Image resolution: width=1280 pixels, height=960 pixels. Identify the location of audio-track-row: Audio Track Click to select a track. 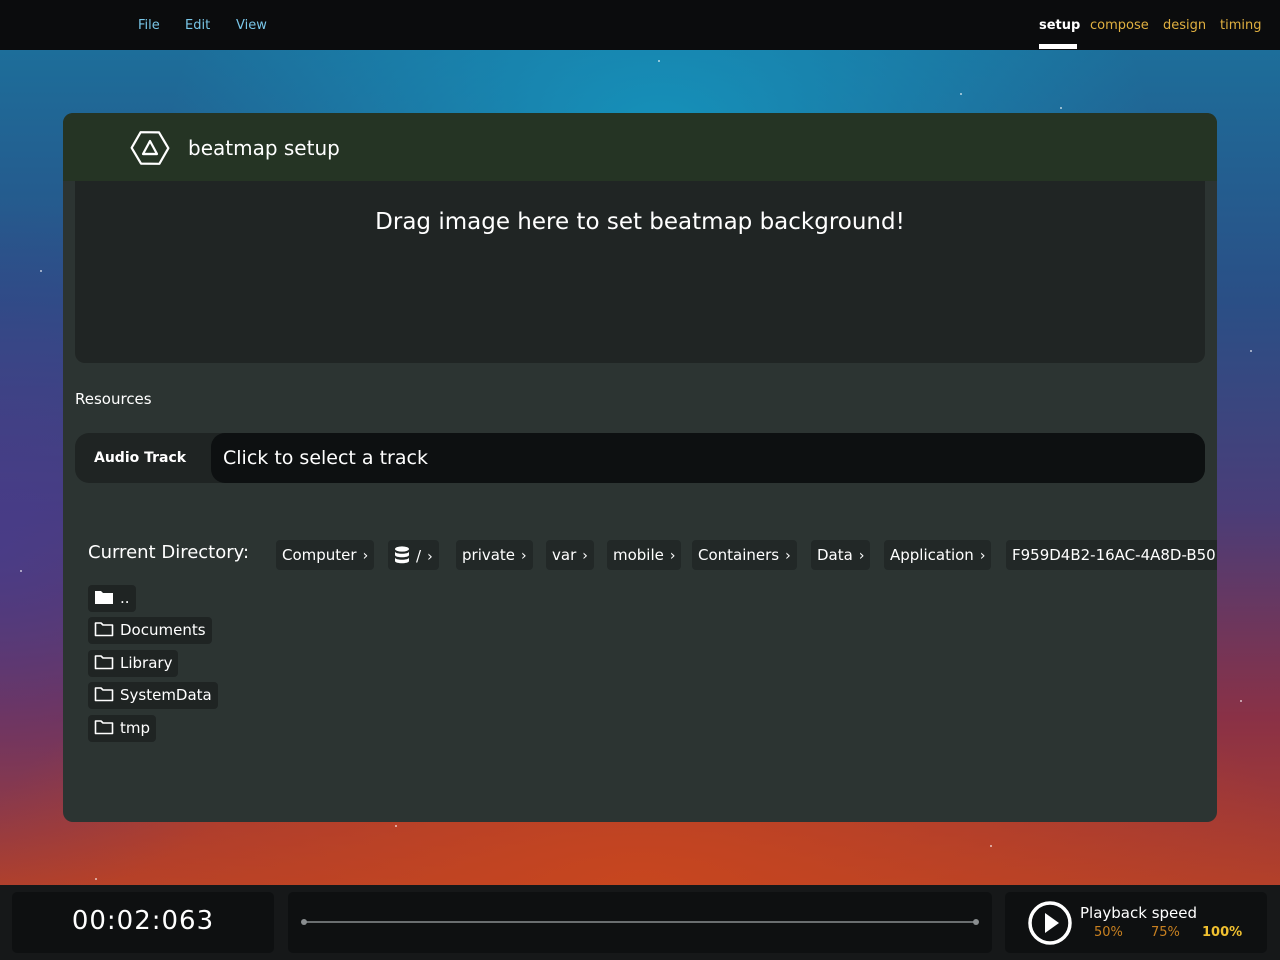
(640, 458).